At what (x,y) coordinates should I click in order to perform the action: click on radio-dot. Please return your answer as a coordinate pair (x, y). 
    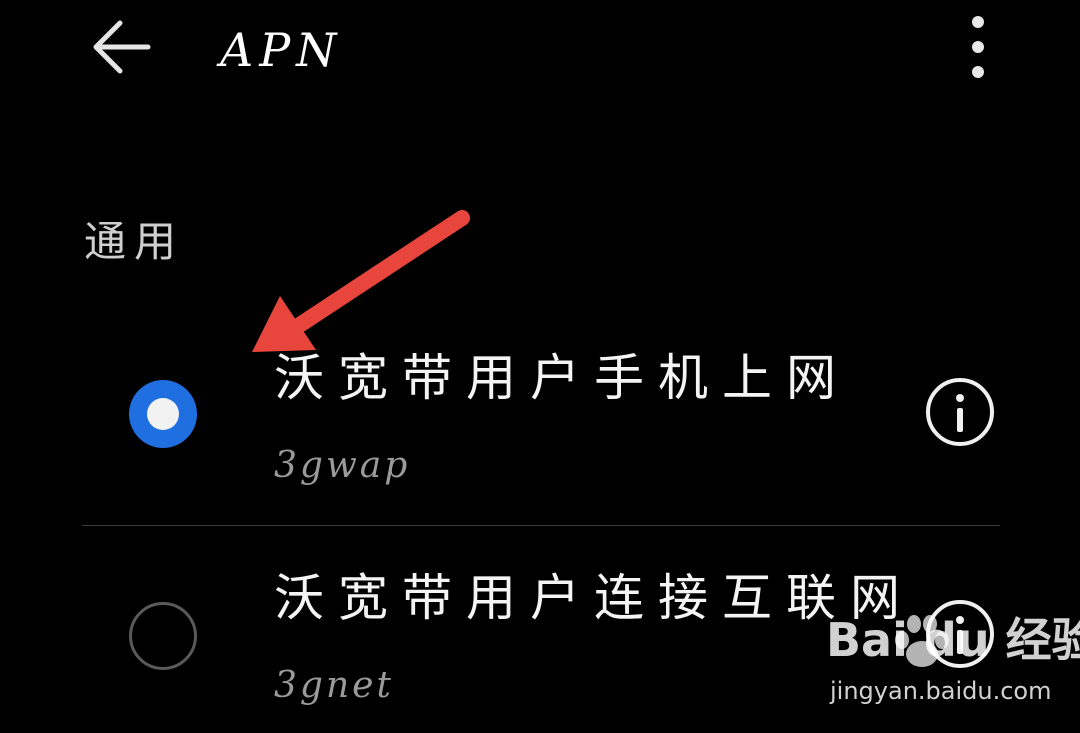
    Looking at the image, I should click on (163, 414).